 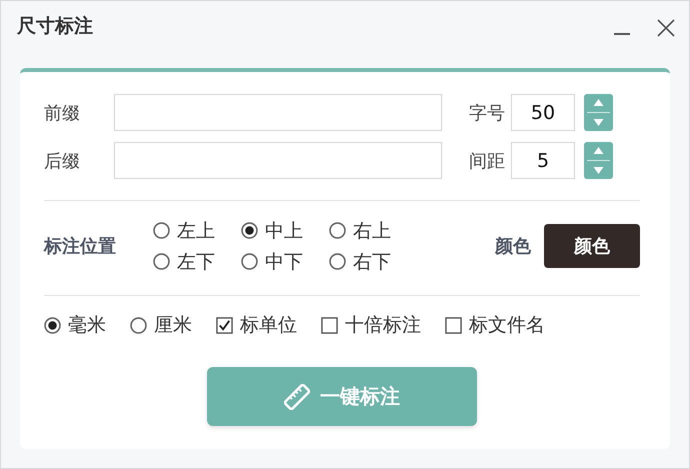 What do you see at coordinates (87, 325) in the screenshot?
I see `option-label: 毫米` at bounding box center [87, 325].